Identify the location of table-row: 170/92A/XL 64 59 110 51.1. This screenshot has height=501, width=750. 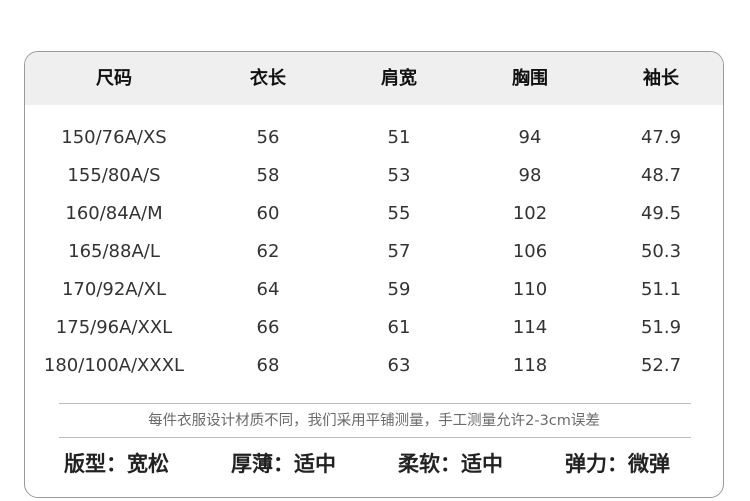
(374, 290).